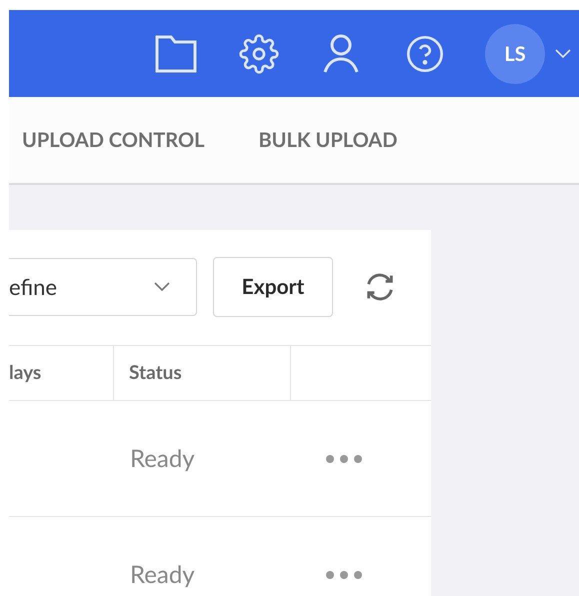 This screenshot has width=579, height=596. Describe the element at coordinates (176, 53) in the screenshot. I see `folder-icon` at that location.